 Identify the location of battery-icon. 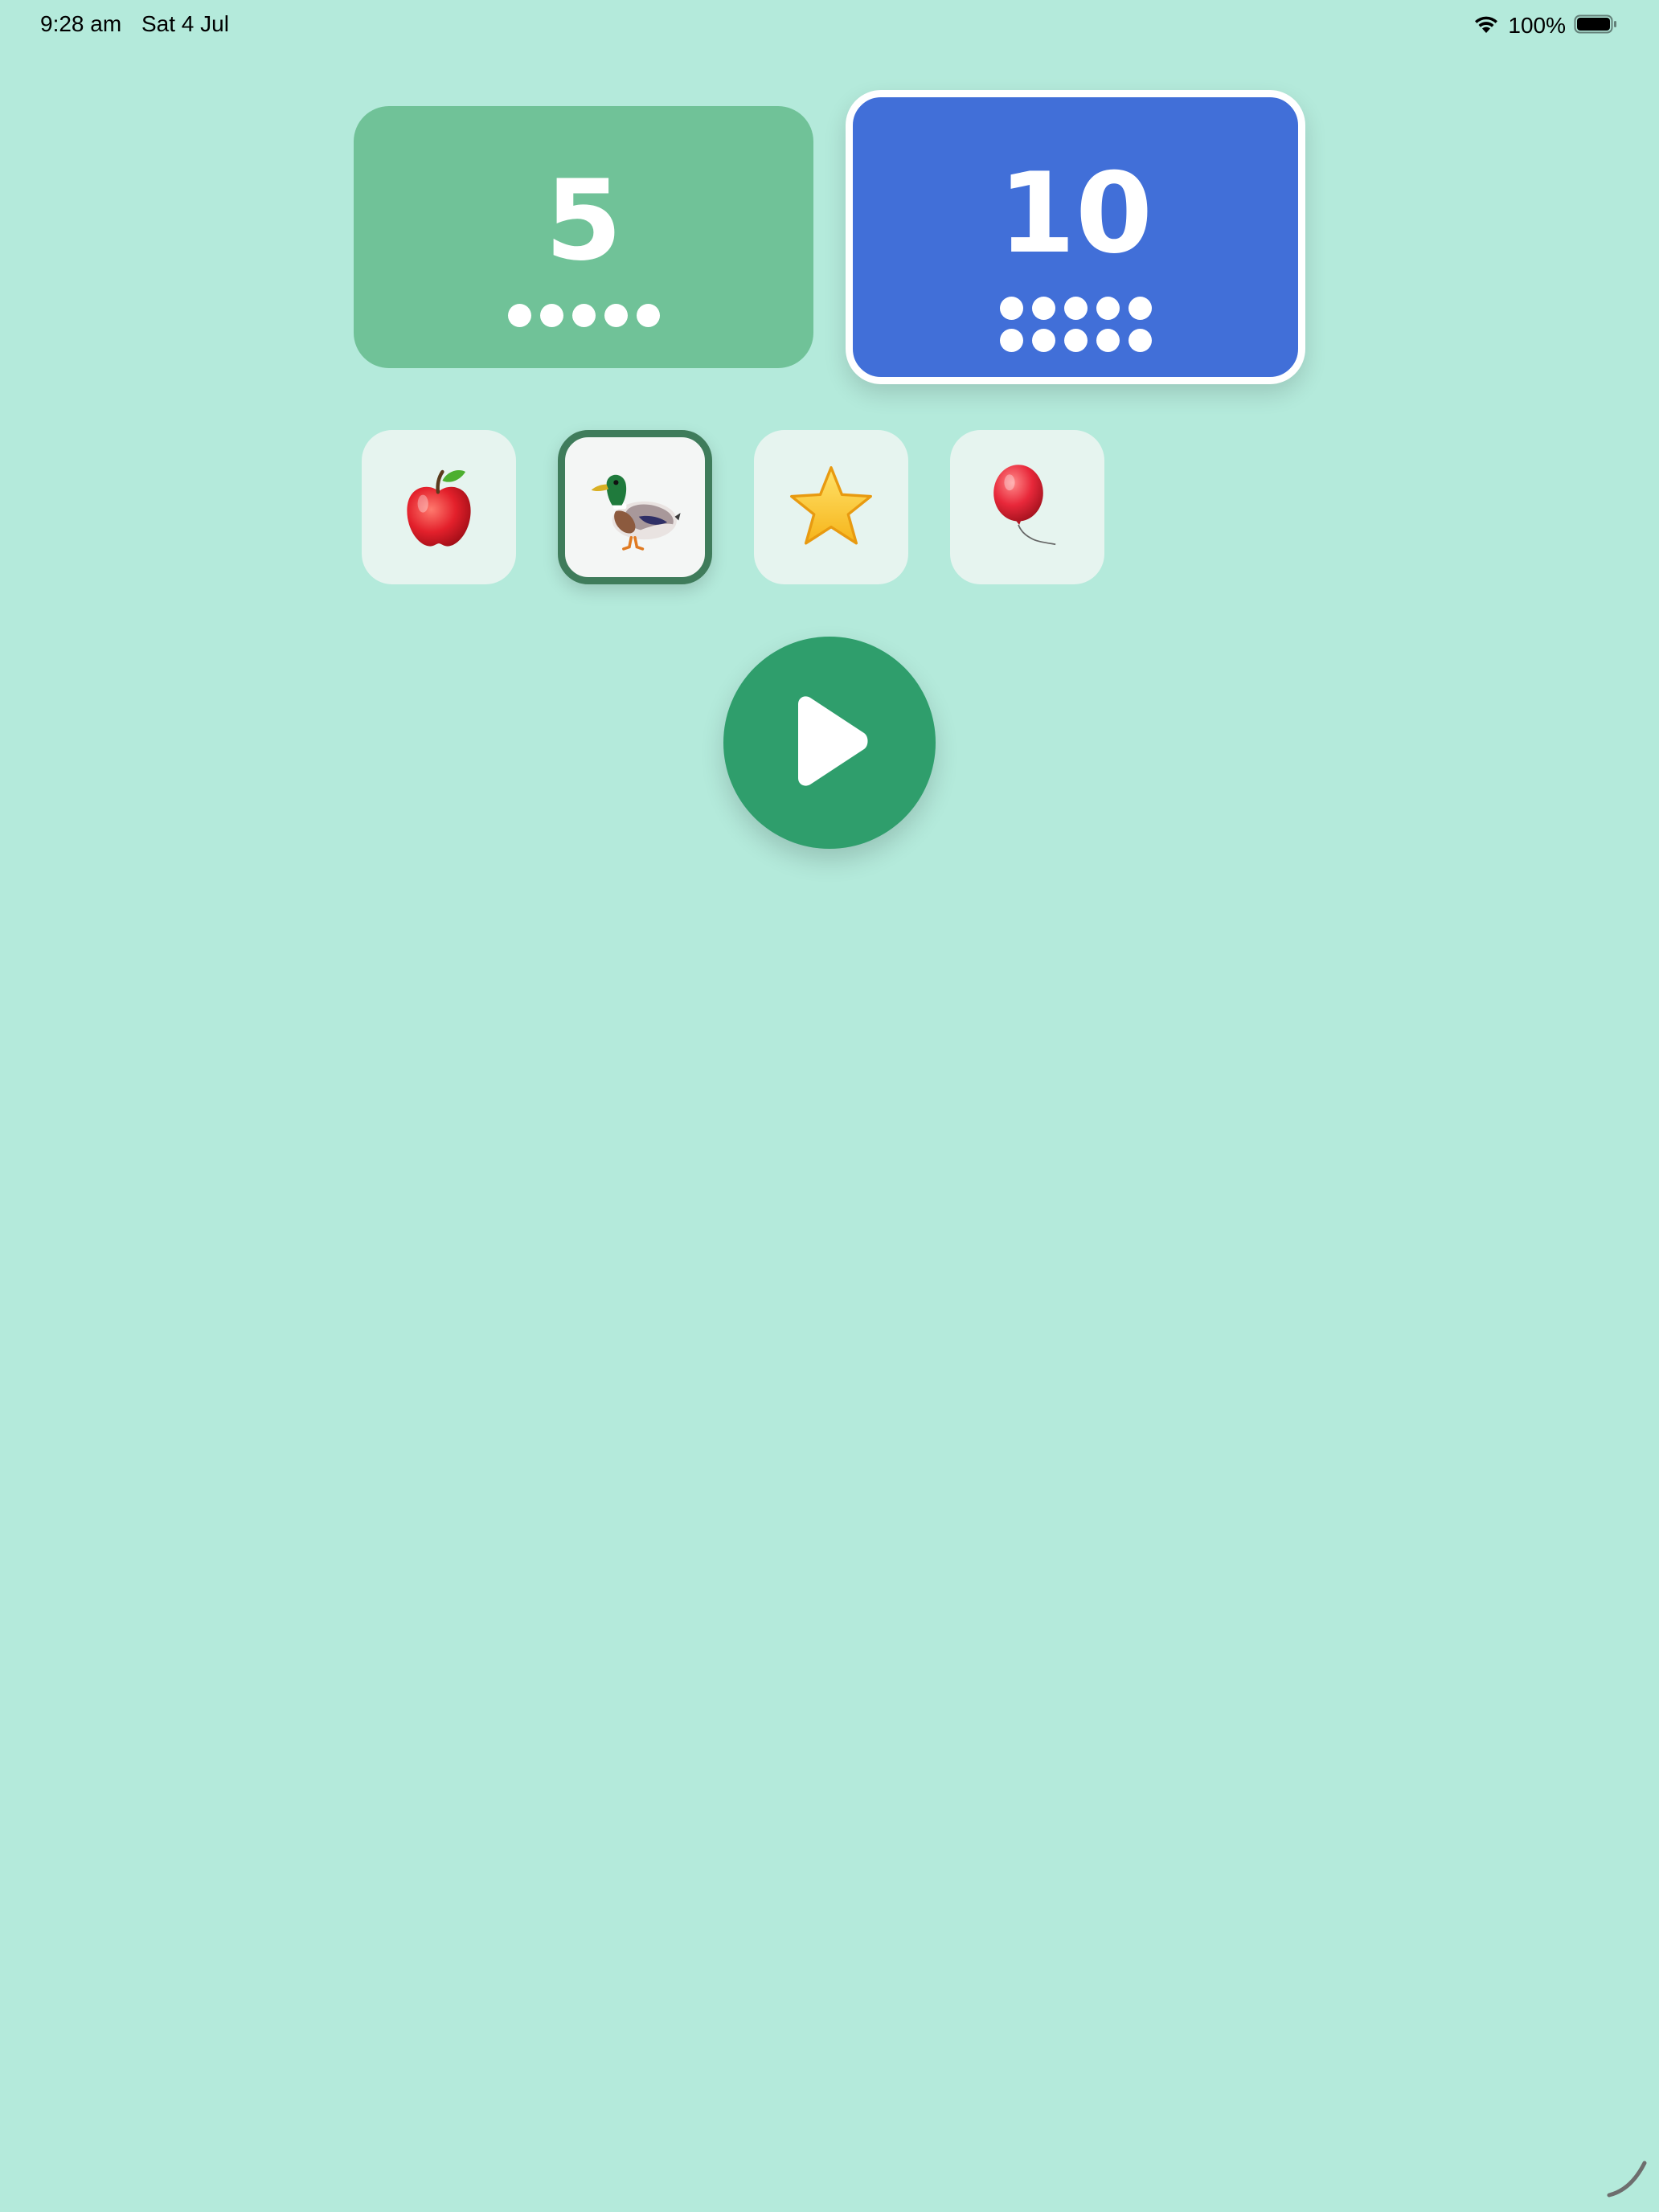
(1595, 26).